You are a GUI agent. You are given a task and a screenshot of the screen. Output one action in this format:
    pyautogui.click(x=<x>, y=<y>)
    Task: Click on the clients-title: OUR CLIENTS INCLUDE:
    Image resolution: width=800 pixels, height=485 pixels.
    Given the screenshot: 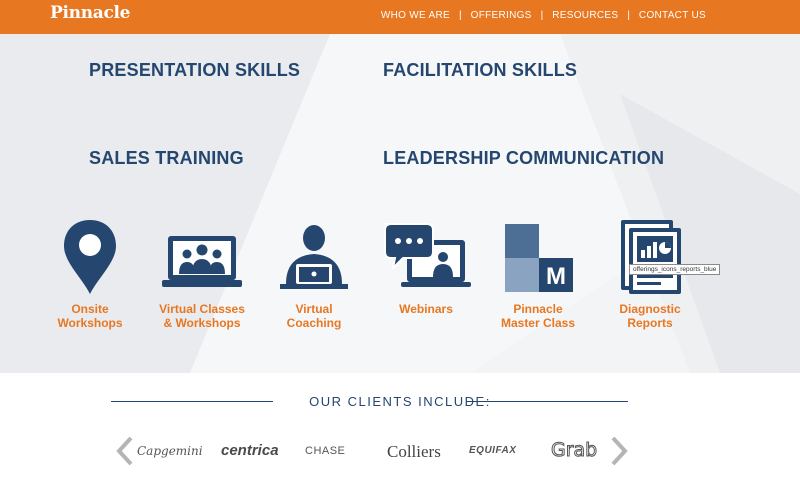 What is the action you would take?
    pyautogui.click(x=400, y=401)
    